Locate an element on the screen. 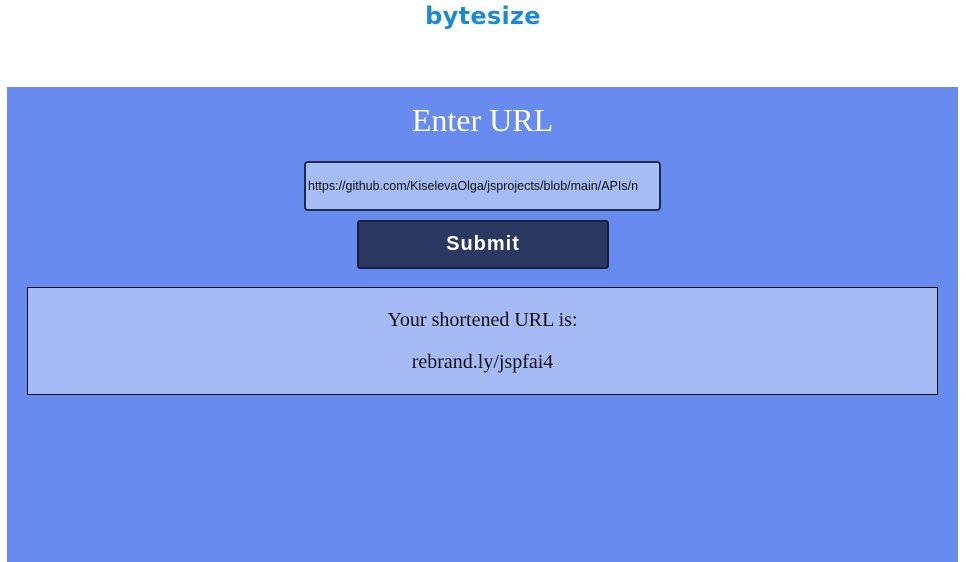  logo: bytesize is located at coordinates (483, 16).